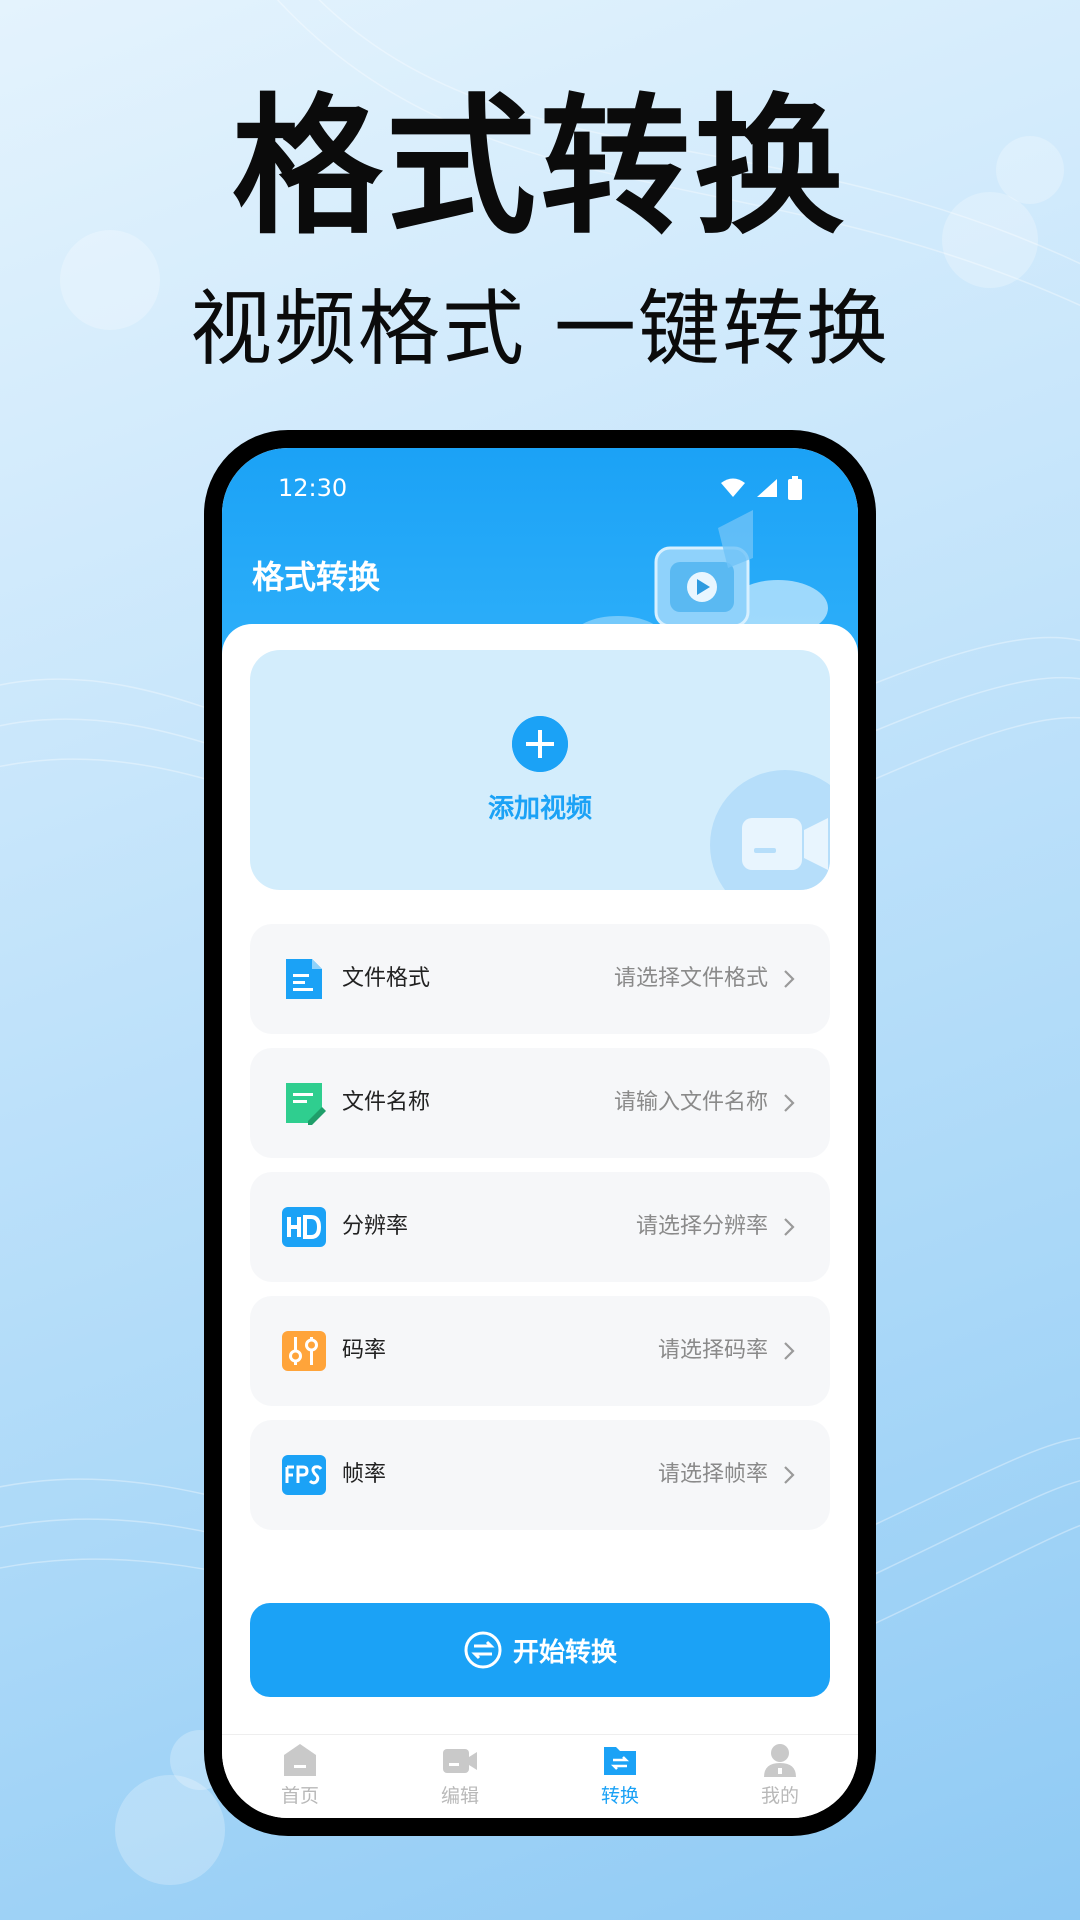 Image resolution: width=1080 pixels, height=1920 pixels. I want to click on start-convert-label: 开始转换, so click(564, 1652).